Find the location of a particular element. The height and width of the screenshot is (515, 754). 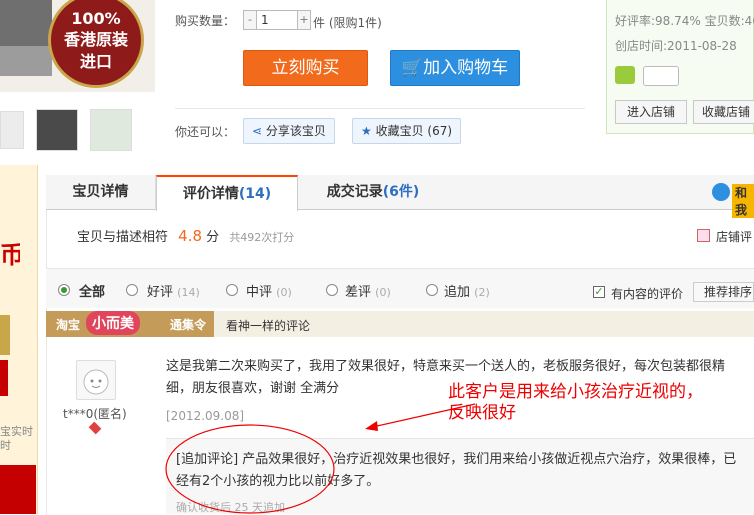

annotation-arrowhead is located at coordinates (371, 426).